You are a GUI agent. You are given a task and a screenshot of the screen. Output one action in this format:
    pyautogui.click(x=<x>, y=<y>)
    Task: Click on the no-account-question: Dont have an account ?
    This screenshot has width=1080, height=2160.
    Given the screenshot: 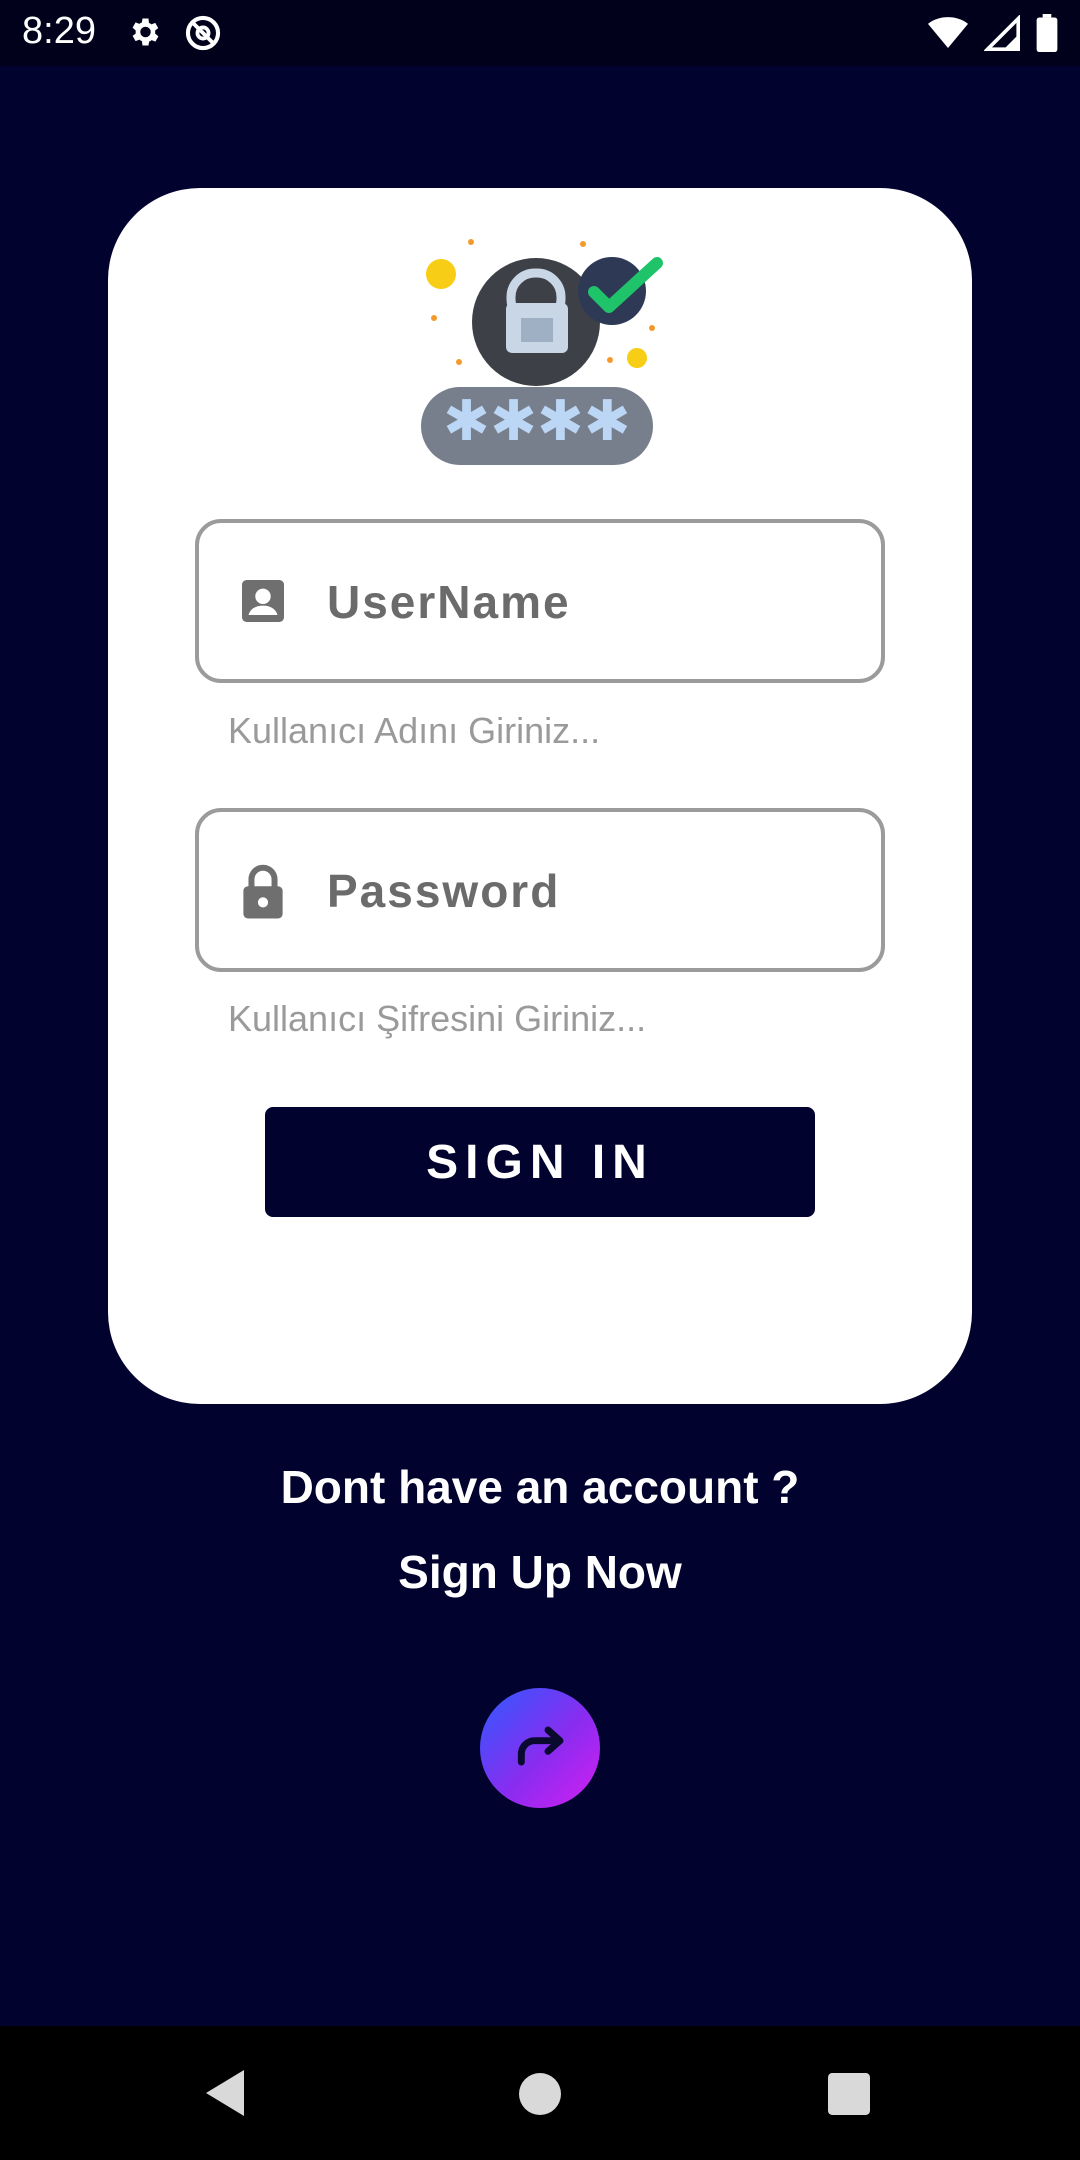 What is the action you would take?
    pyautogui.click(x=540, y=1487)
    